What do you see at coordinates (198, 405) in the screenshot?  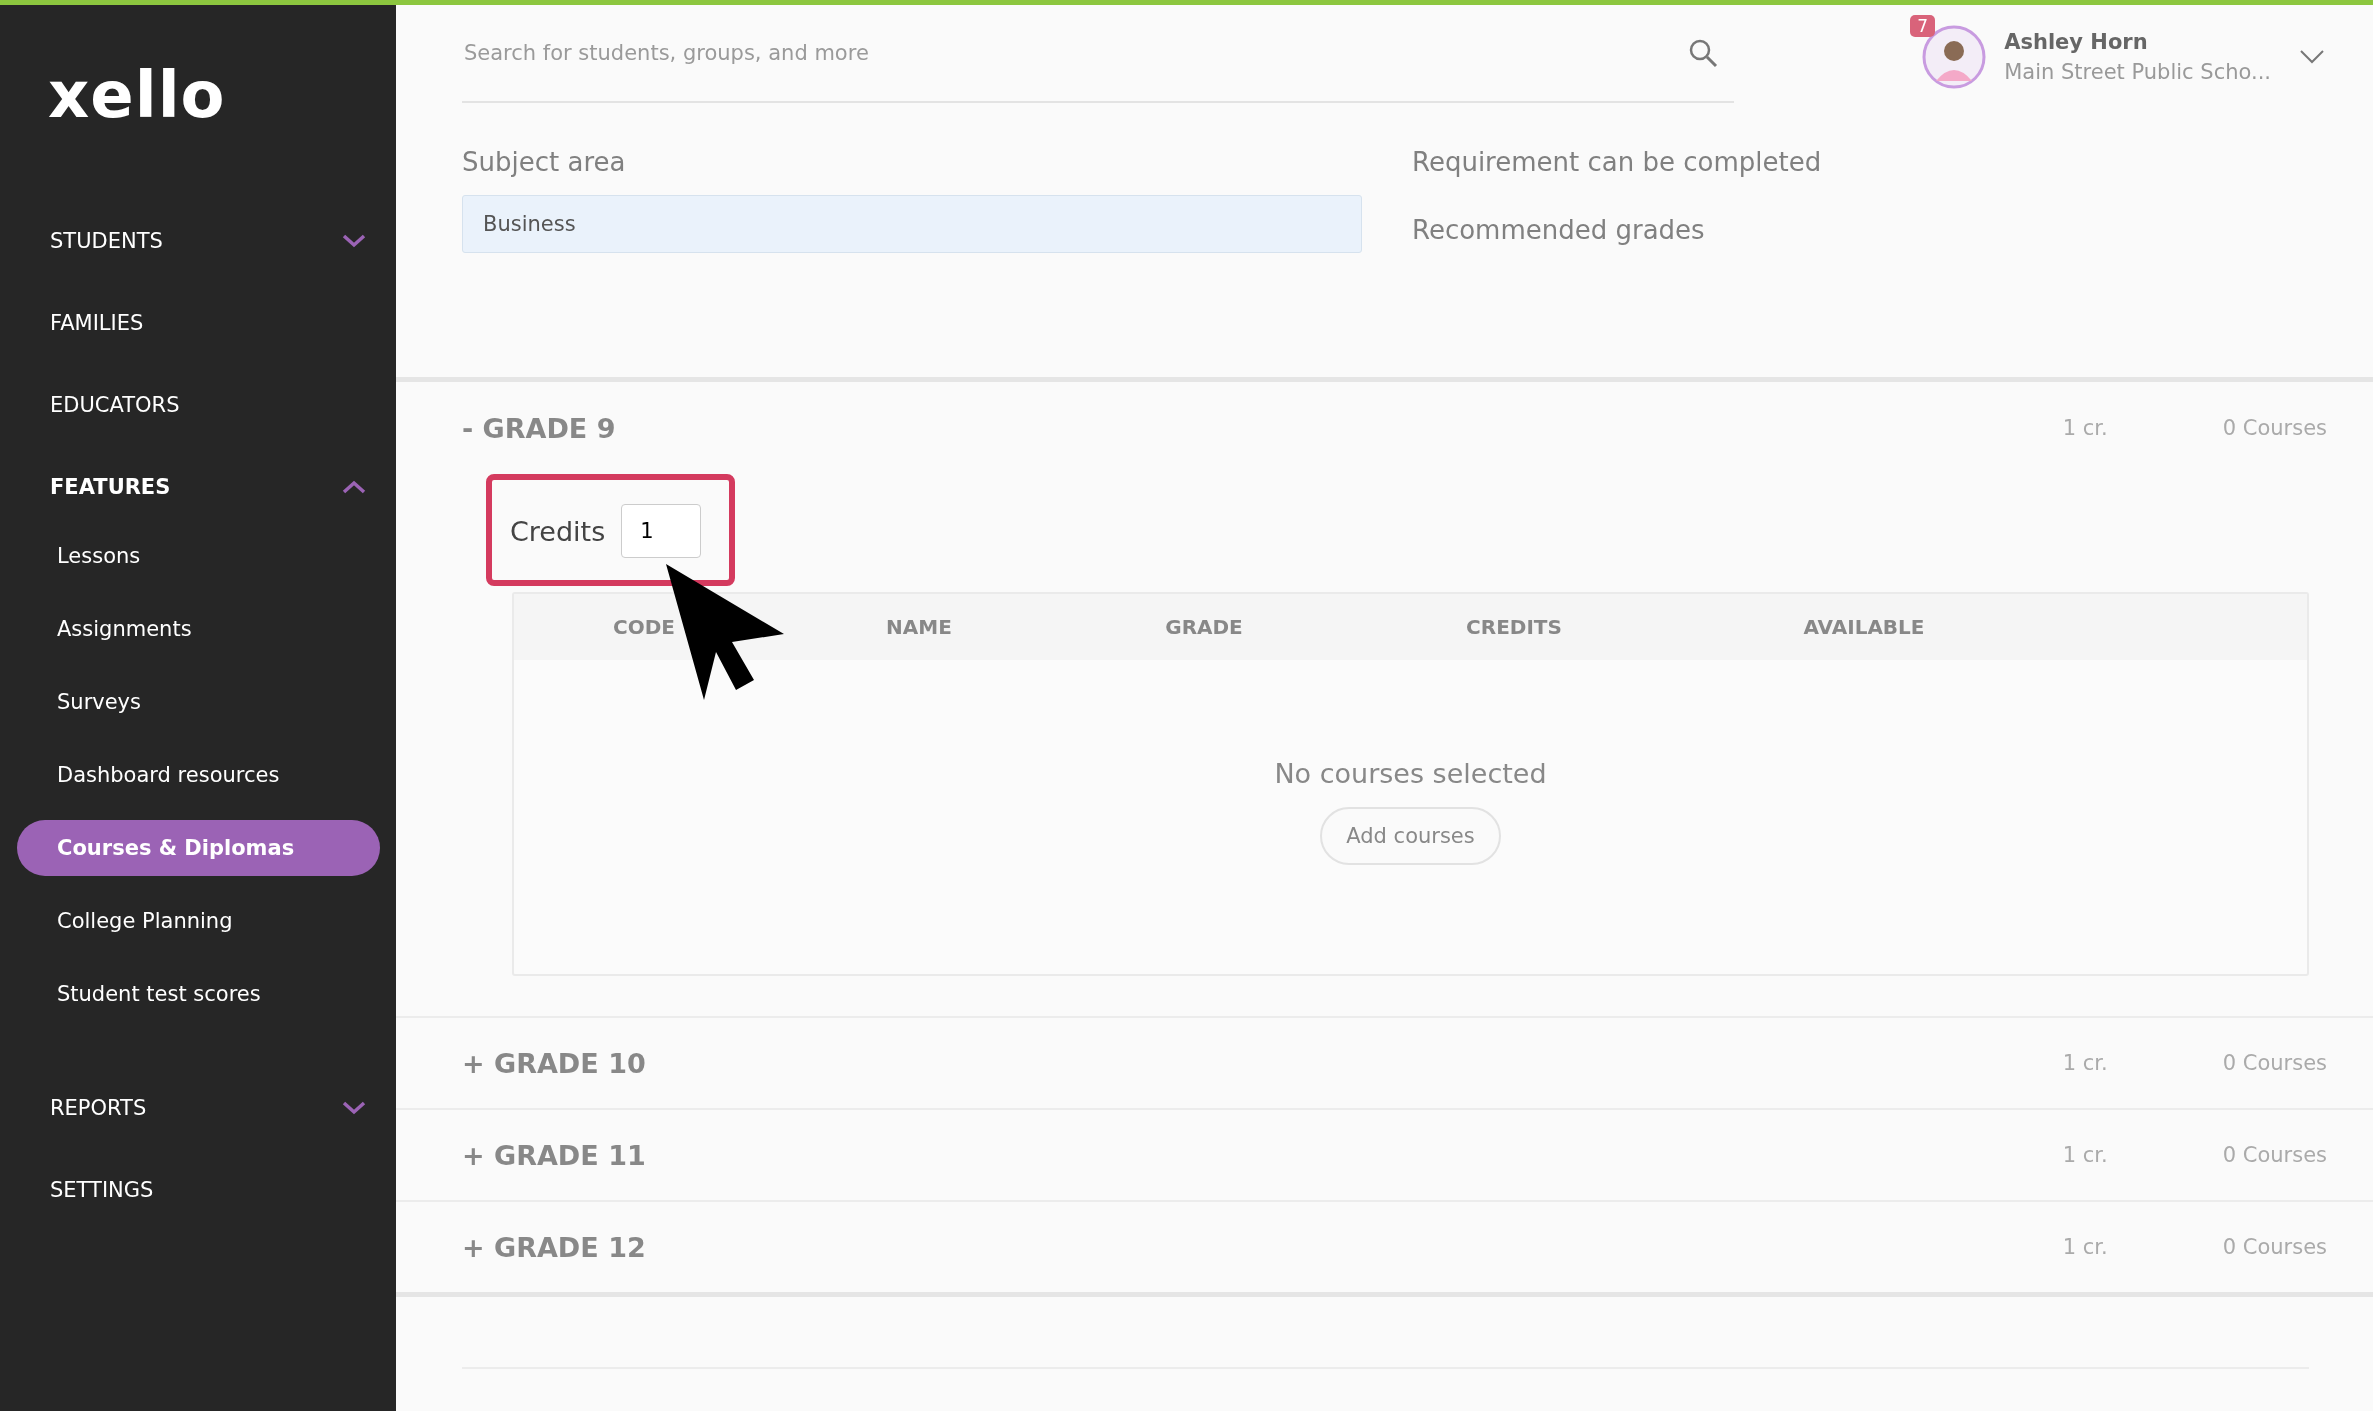 I see `sidebar-nav-item: EDUCATORS` at bounding box center [198, 405].